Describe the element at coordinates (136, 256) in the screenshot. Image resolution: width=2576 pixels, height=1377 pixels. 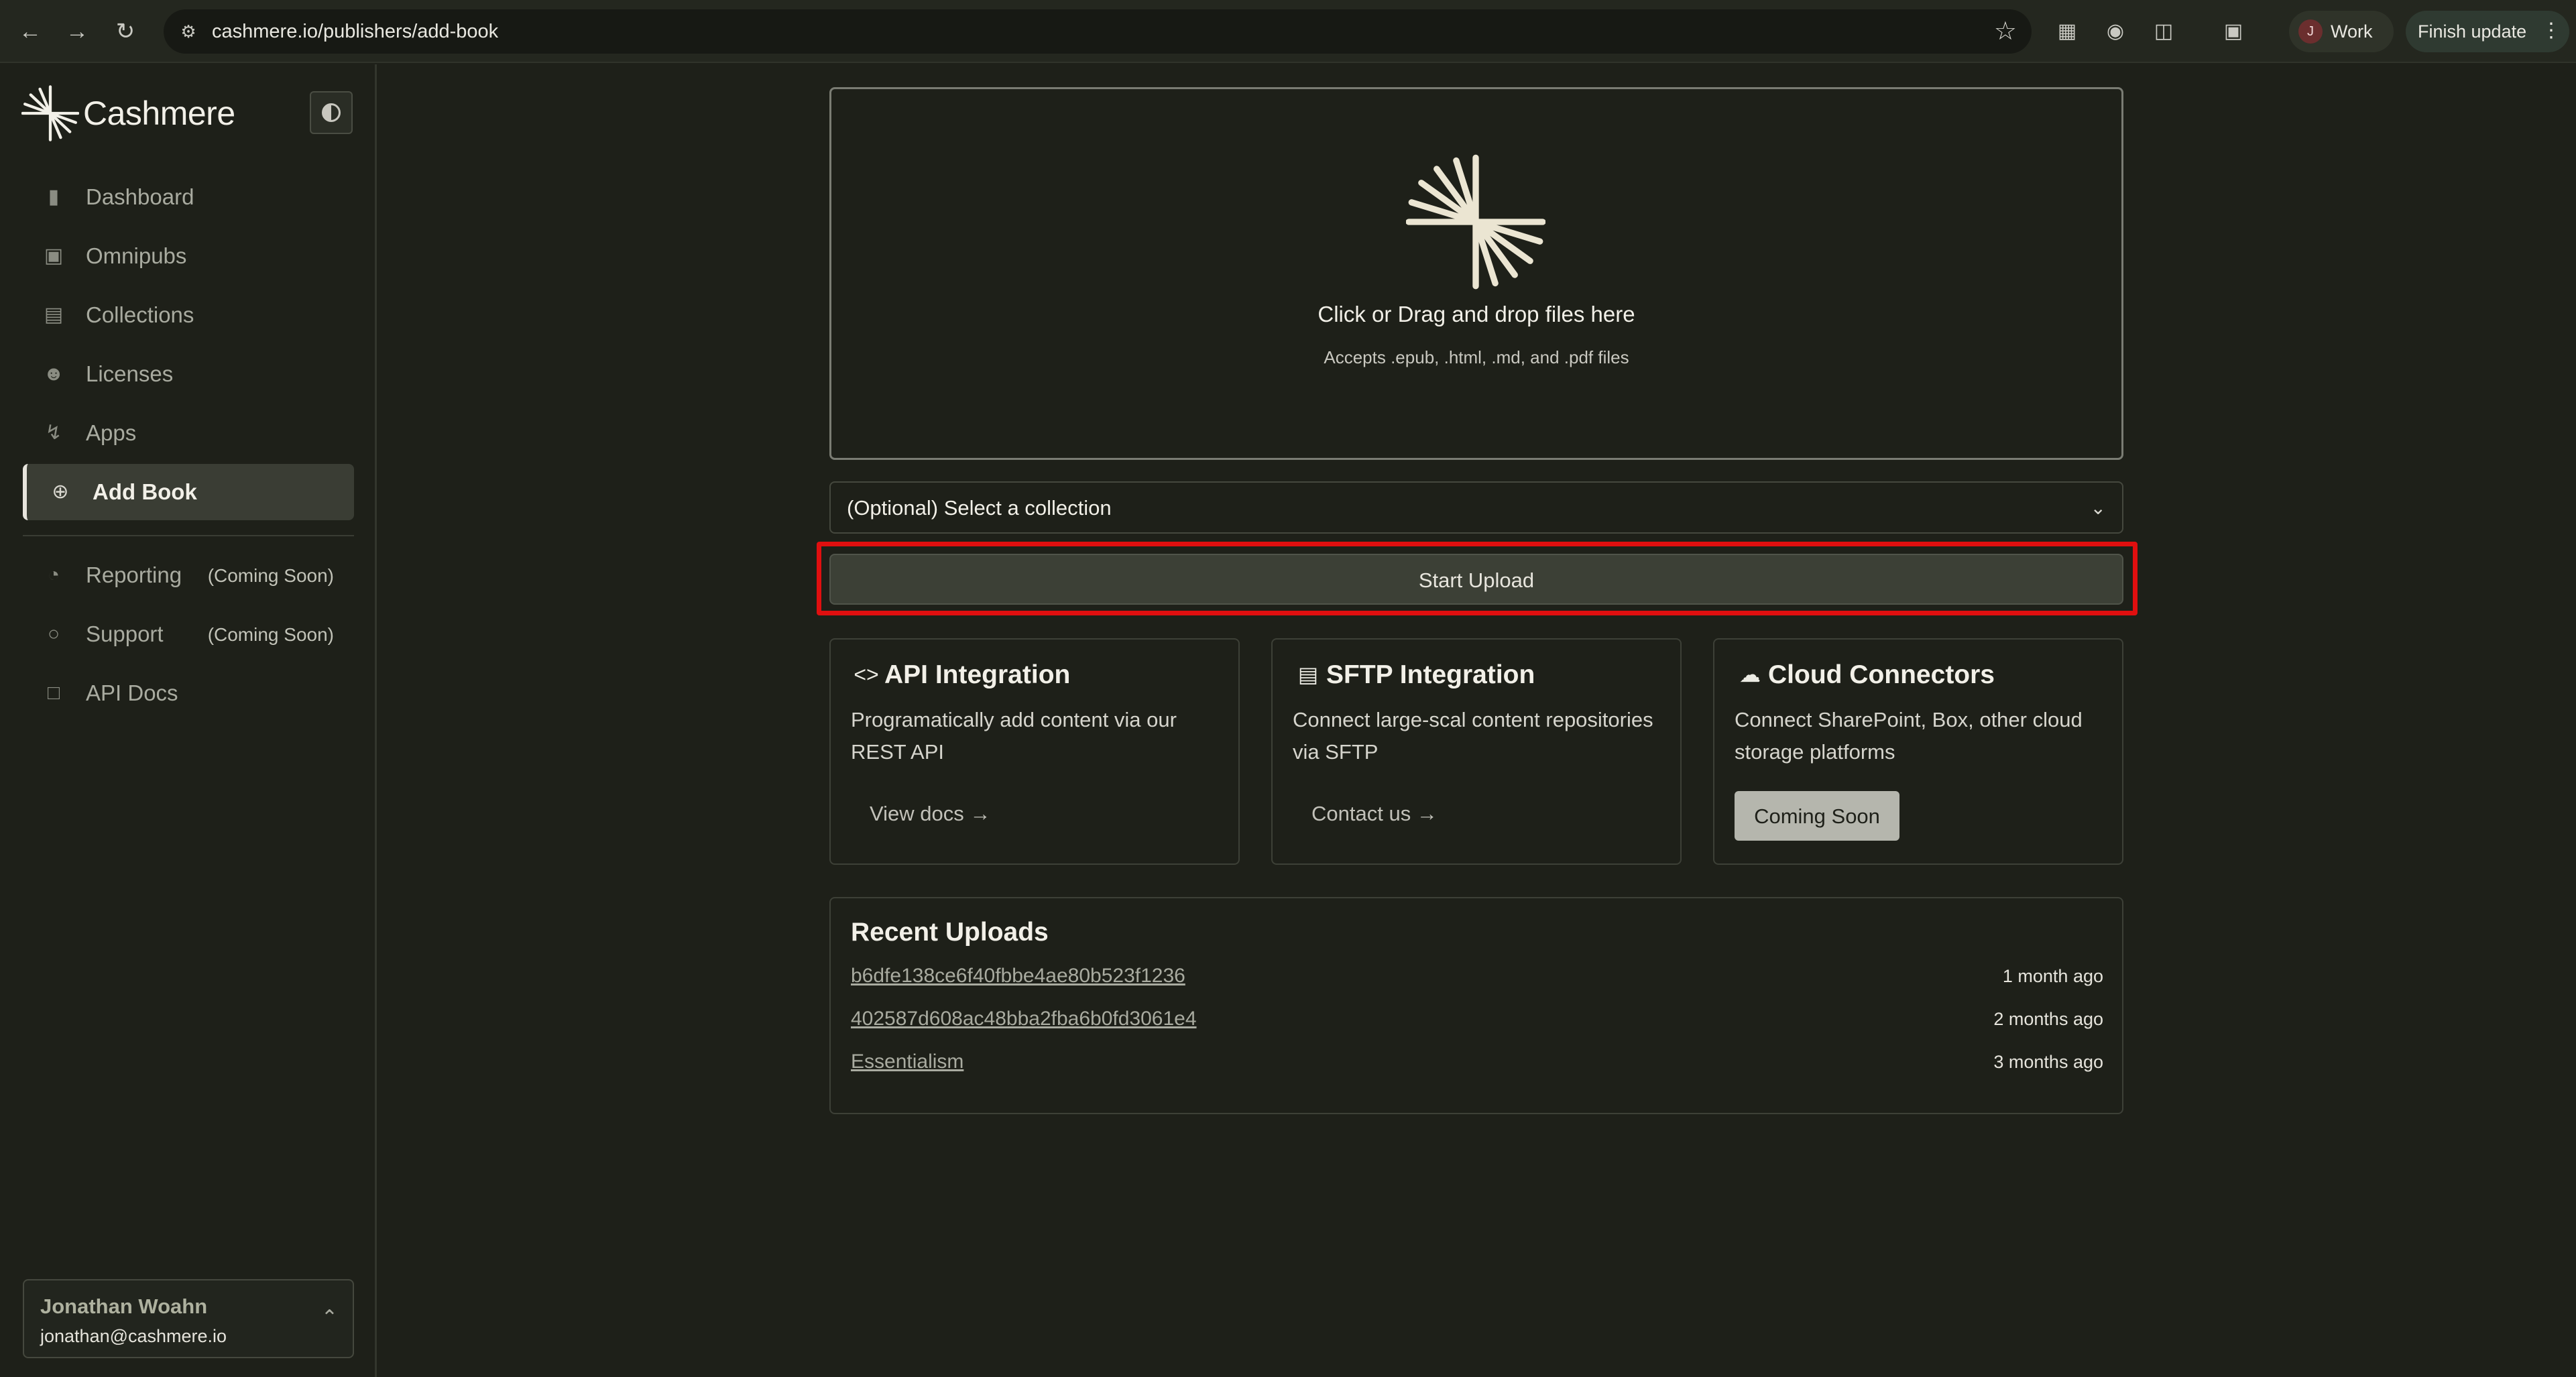
I see `sidebar-item-label: Omnipubs` at that location.